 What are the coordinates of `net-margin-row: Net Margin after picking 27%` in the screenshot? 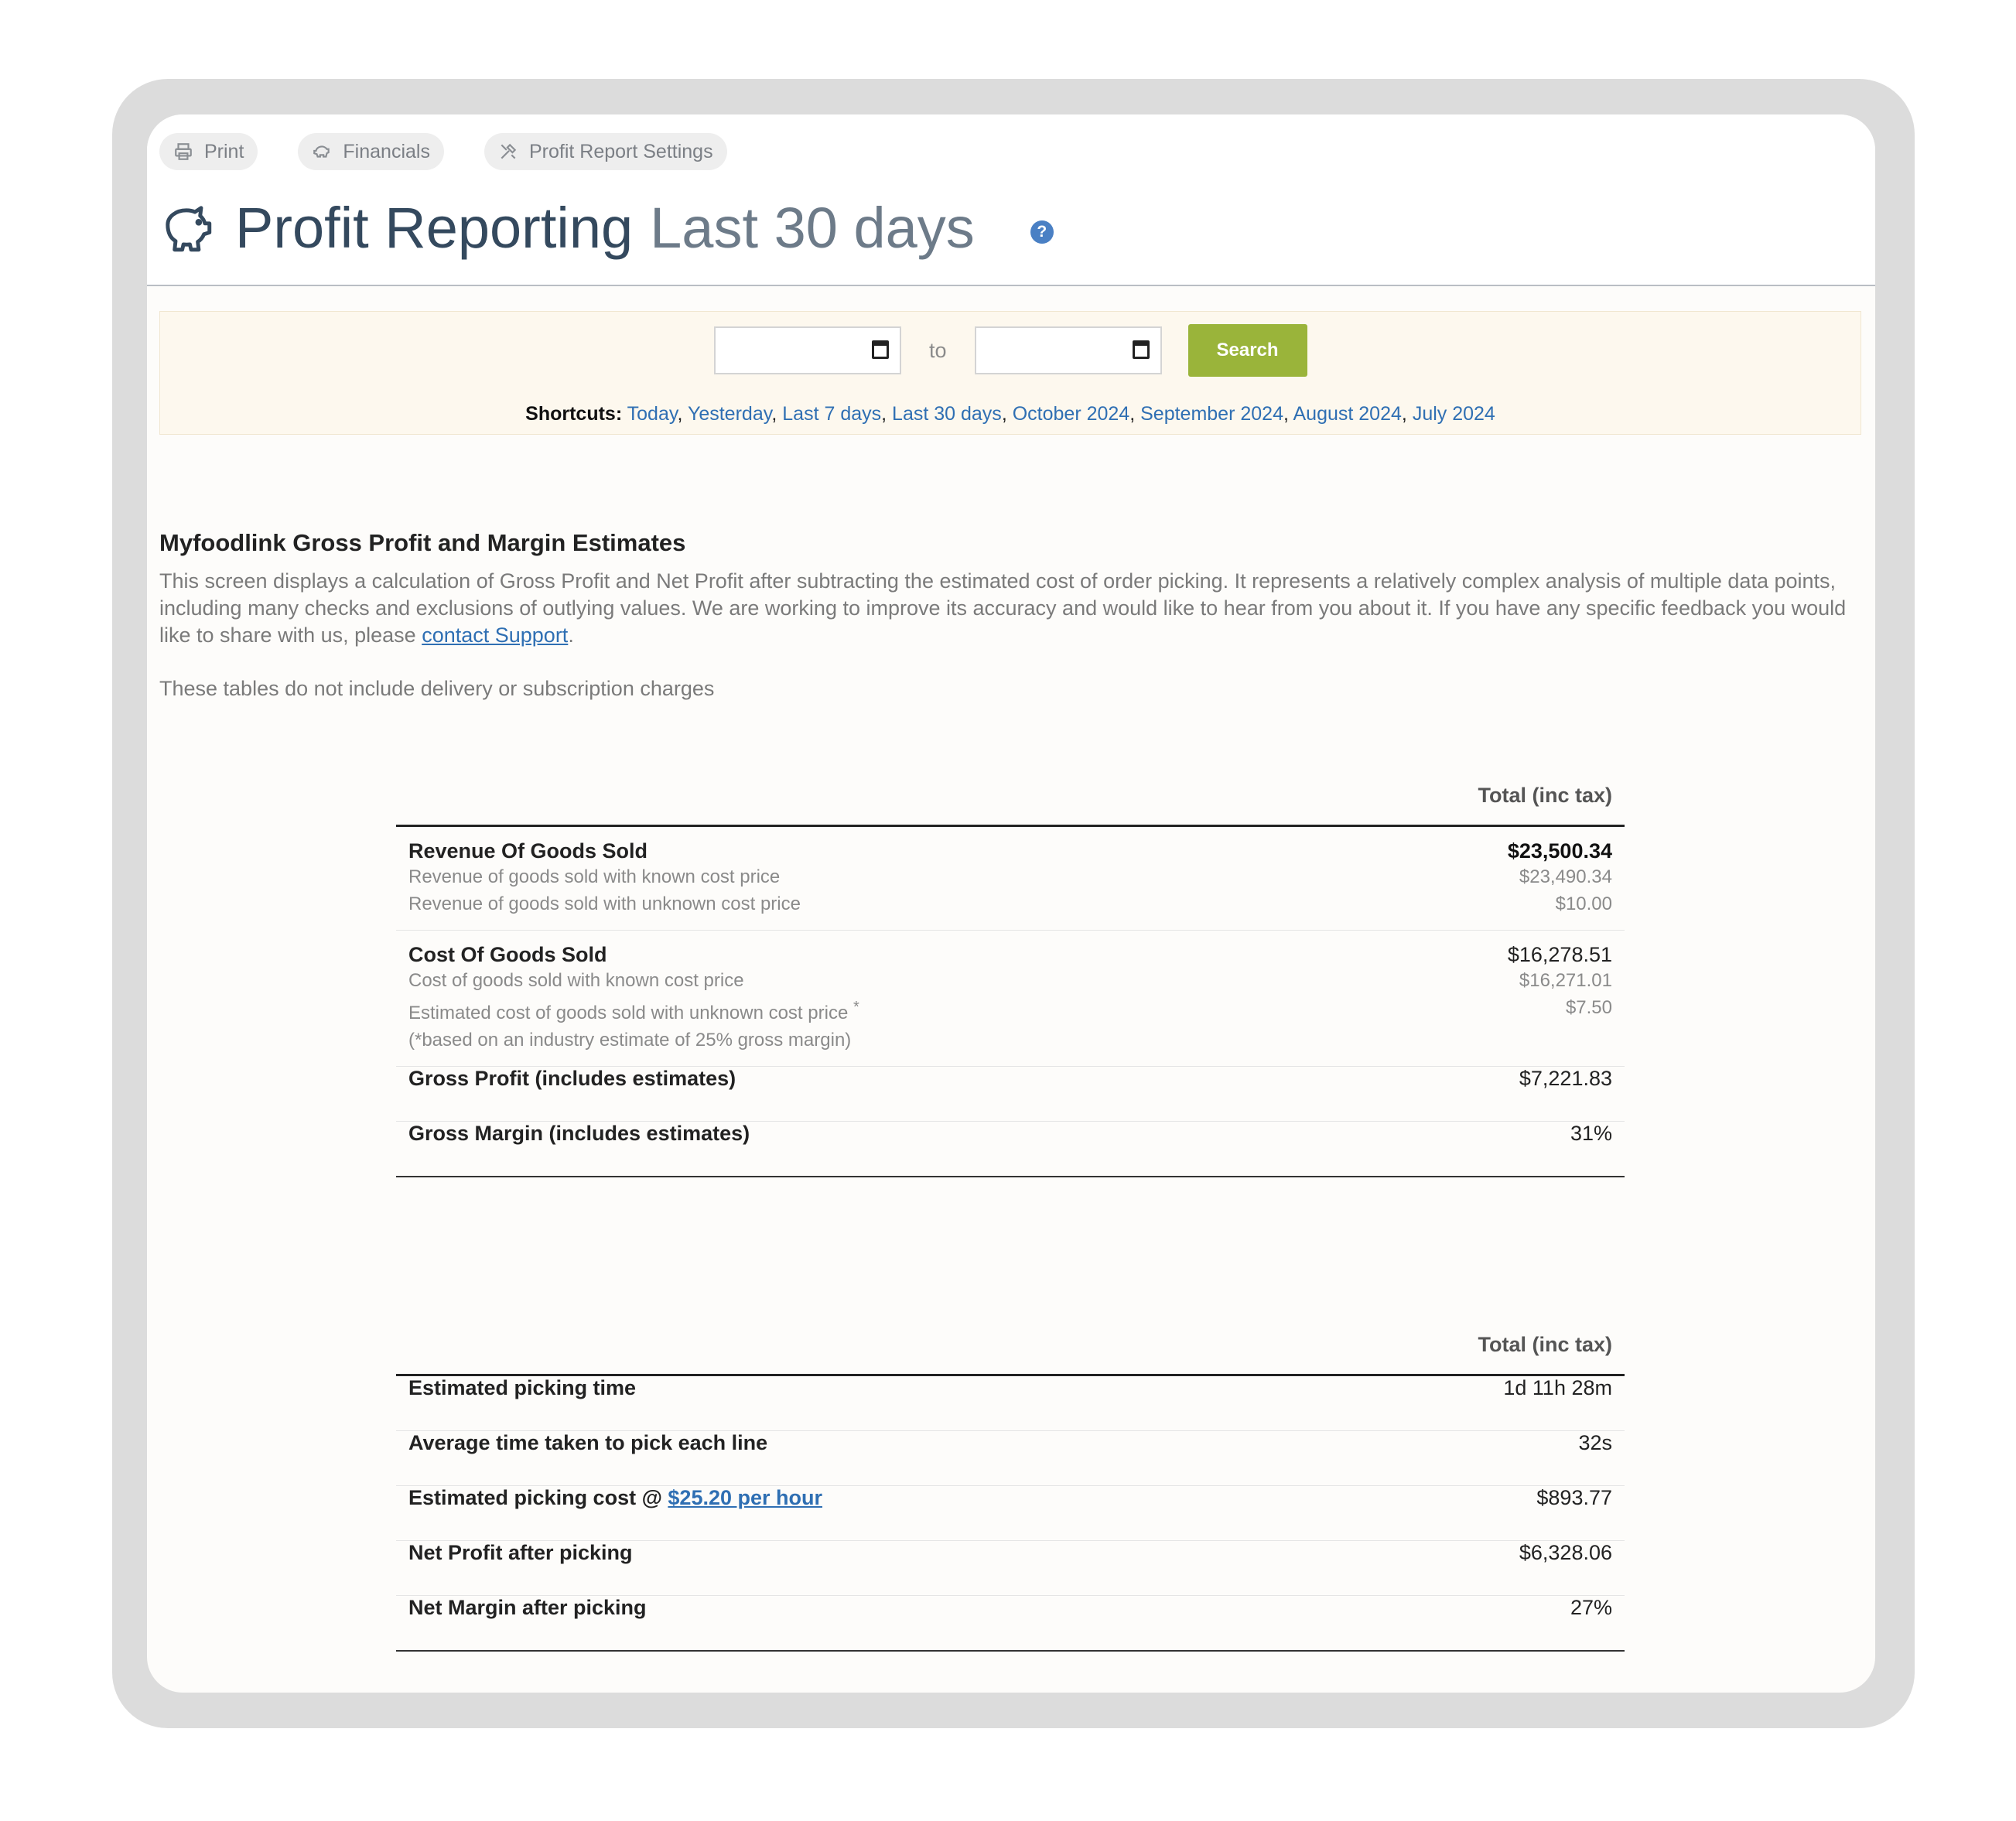 It's located at (1010, 1623).